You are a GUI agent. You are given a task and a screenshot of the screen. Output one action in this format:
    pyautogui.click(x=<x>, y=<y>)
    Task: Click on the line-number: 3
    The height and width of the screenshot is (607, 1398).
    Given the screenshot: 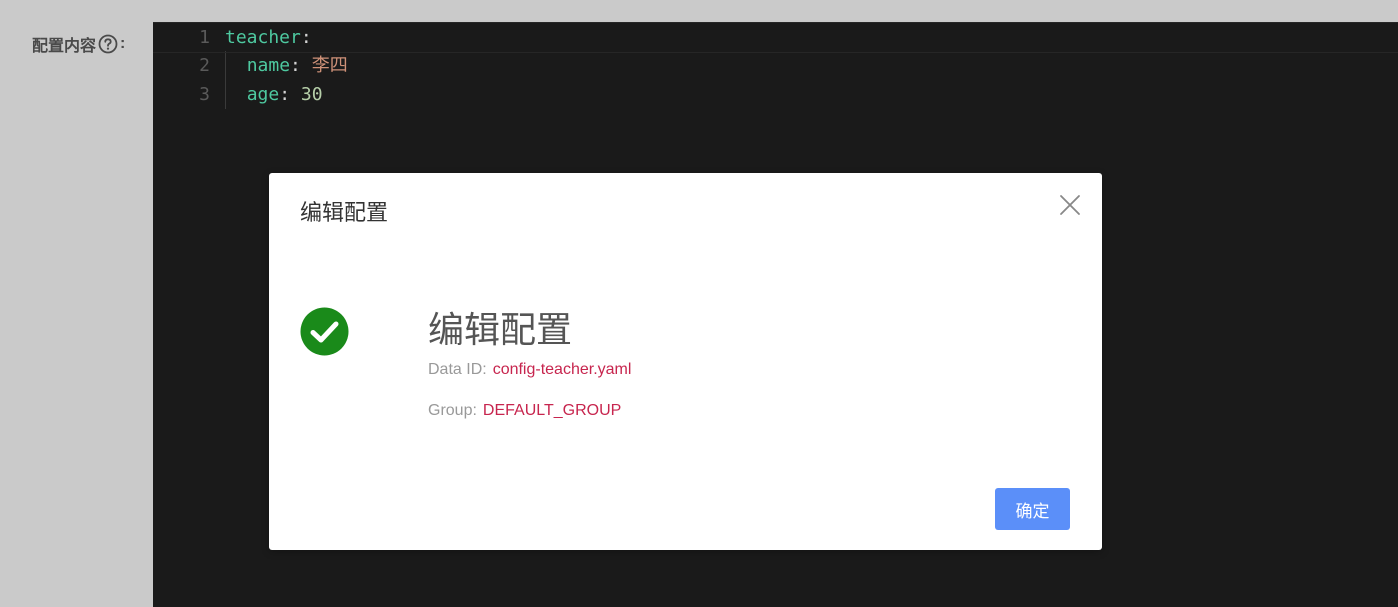 What is the action you would take?
    pyautogui.click(x=204, y=94)
    